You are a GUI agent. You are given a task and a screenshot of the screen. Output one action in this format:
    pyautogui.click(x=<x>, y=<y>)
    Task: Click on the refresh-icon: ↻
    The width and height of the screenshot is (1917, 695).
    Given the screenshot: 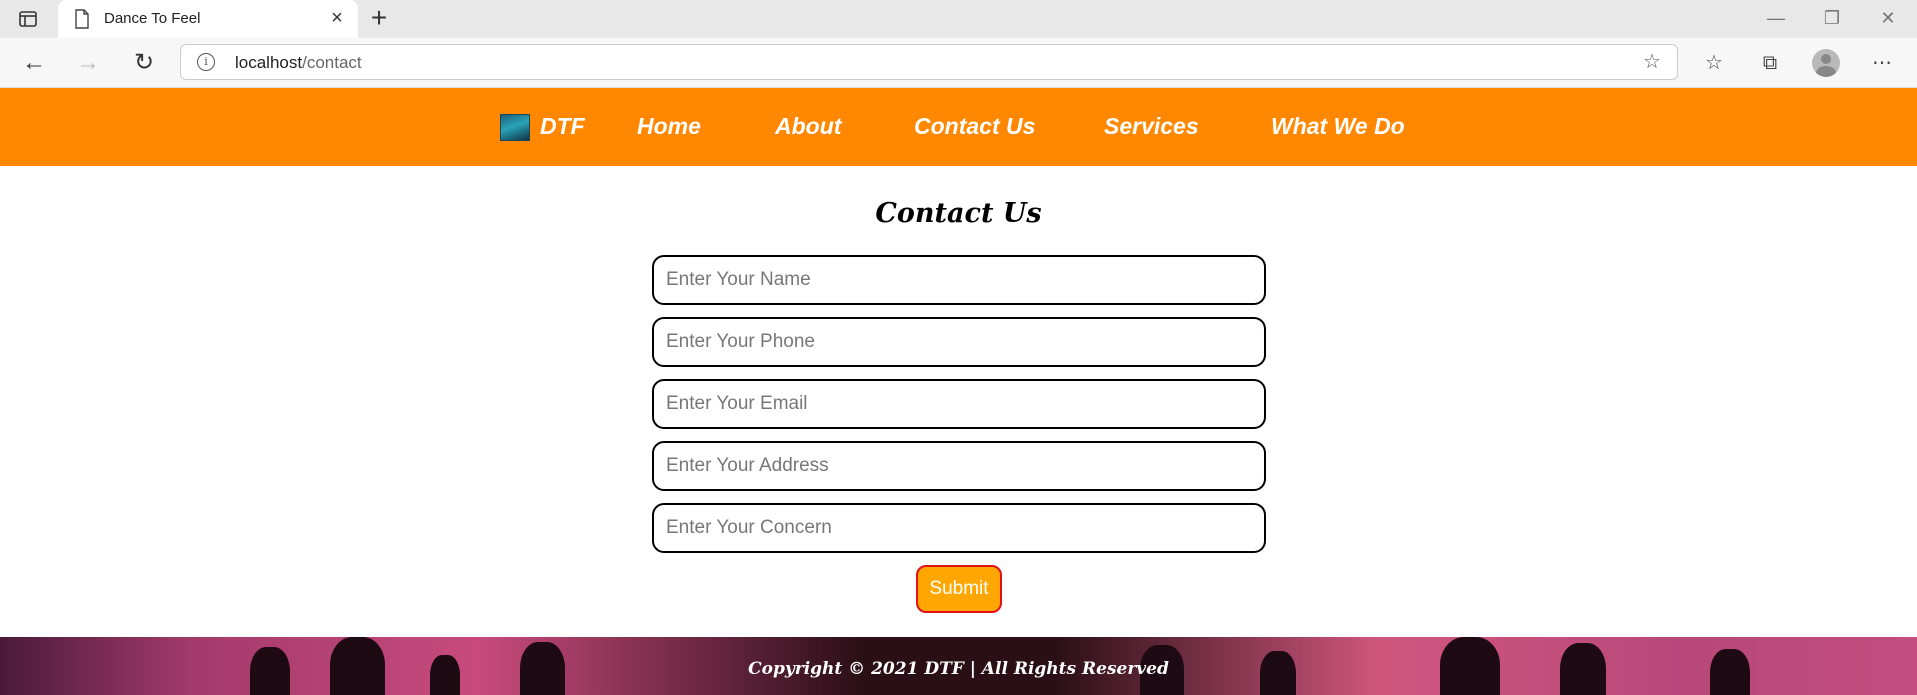 What is the action you would take?
    pyautogui.click(x=144, y=63)
    